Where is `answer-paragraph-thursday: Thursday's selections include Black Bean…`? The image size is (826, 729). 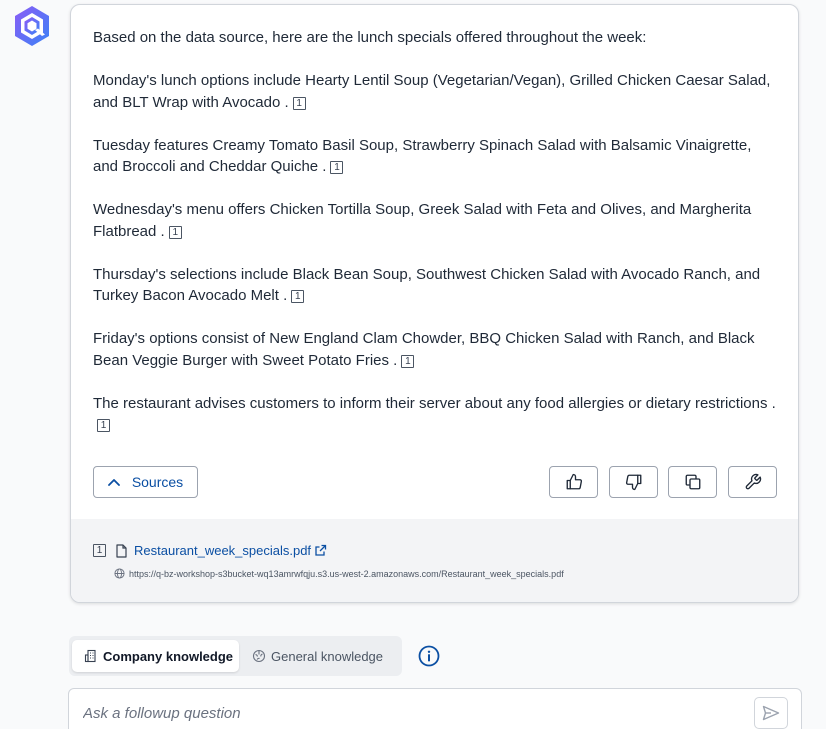
answer-paragraph-thursday: Thursday's selections include Black Bean… is located at coordinates (434, 285).